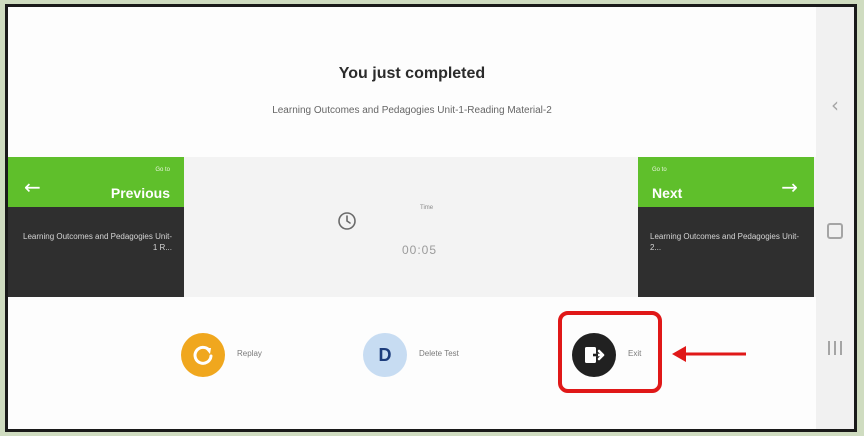  What do you see at coordinates (835, 346) in the screenshot?
I see `recents-bars-icon` at bounding box center [835, 346].